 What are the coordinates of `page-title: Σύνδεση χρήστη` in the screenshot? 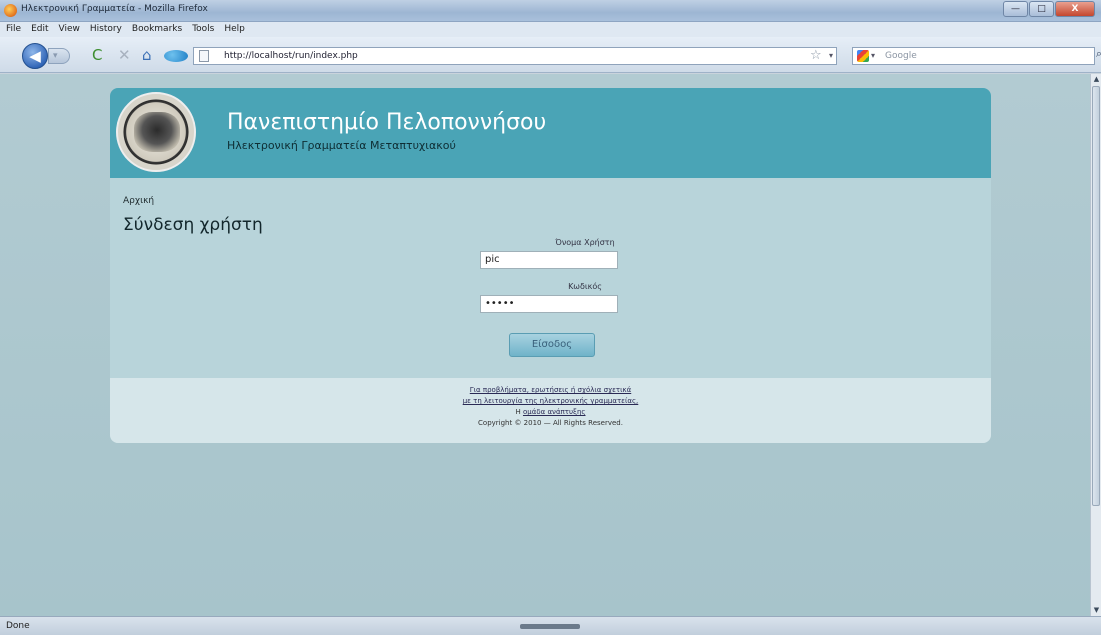 It's located at (193, 225).